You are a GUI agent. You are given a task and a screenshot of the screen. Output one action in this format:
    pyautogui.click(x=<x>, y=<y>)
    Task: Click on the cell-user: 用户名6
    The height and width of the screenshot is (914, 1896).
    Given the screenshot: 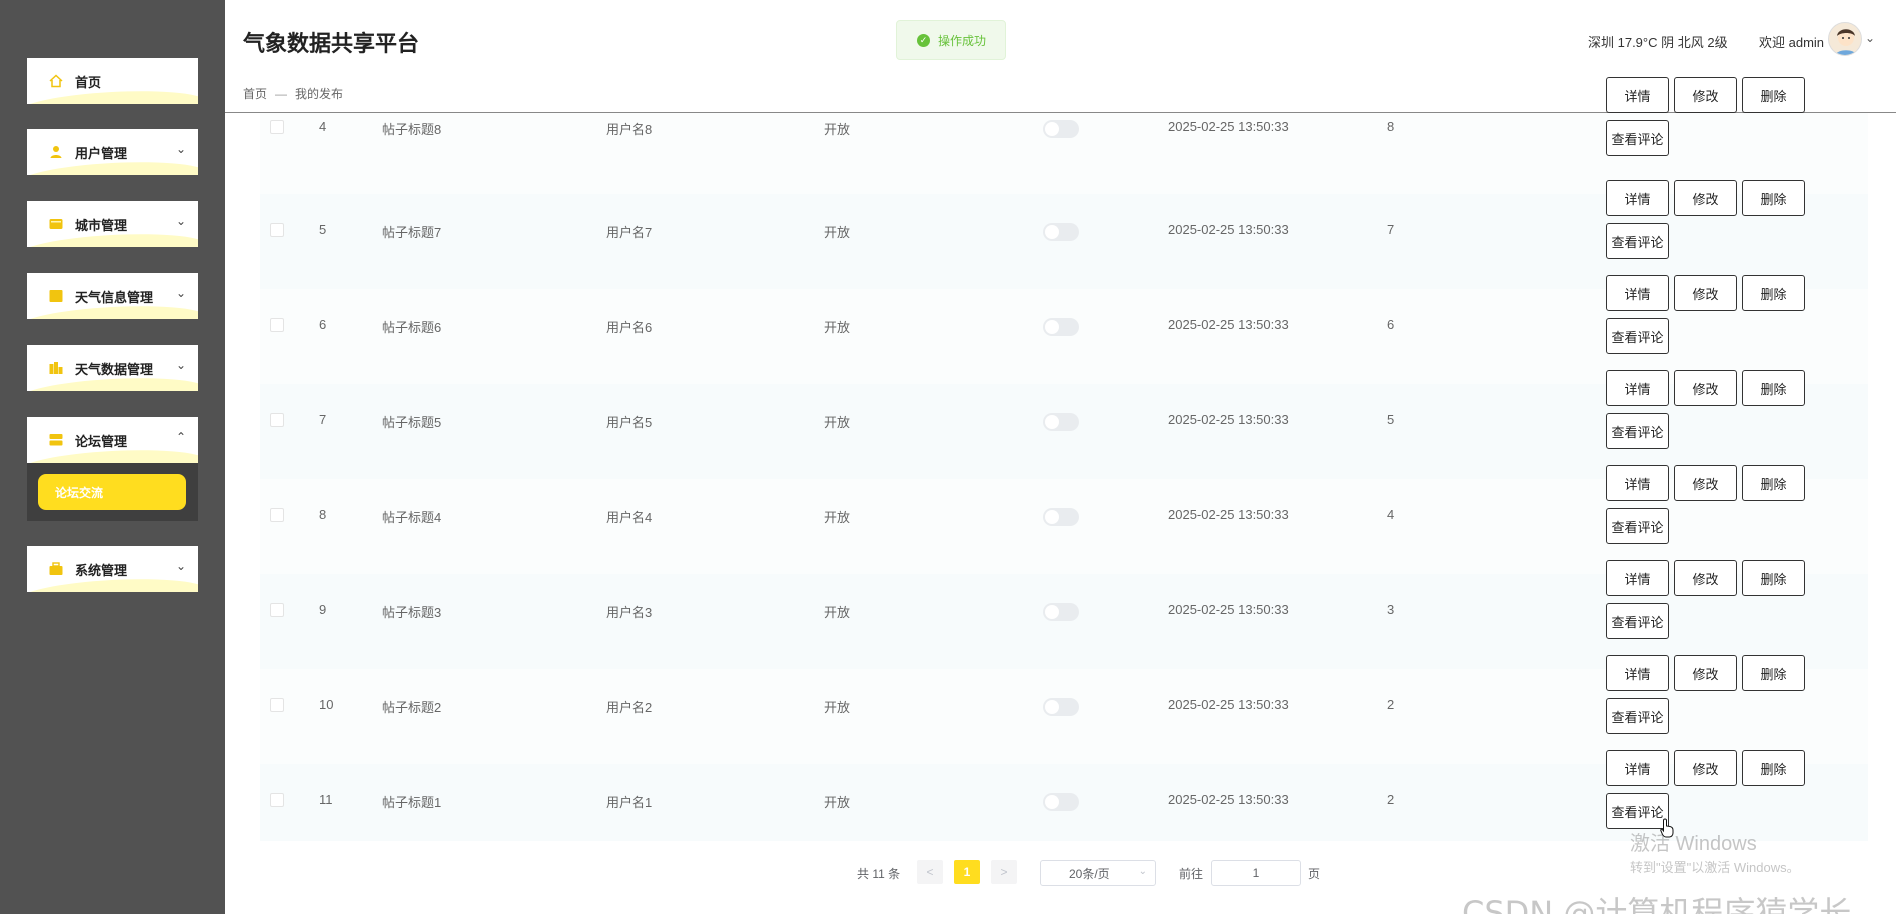 What is the action you would take?
    pyautogui.click(x=629, y=327)
    